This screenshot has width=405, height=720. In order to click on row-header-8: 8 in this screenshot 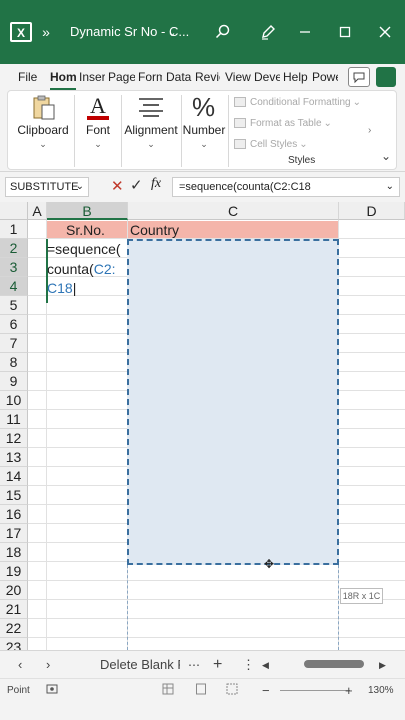, I will do `click(14, 362)`.